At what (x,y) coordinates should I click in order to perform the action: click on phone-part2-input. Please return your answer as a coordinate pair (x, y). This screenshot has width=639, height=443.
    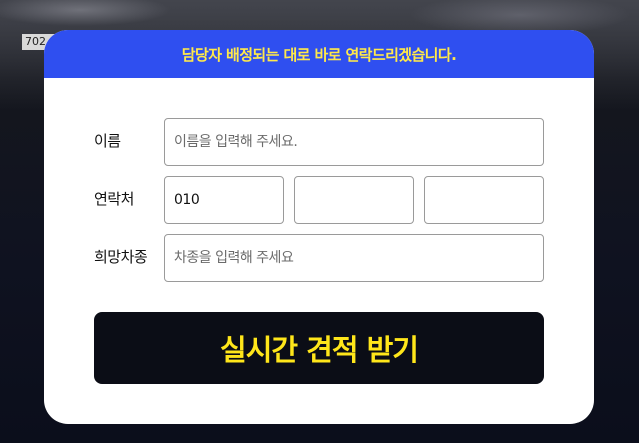
    Looking at the image, I should click on (354, 200).